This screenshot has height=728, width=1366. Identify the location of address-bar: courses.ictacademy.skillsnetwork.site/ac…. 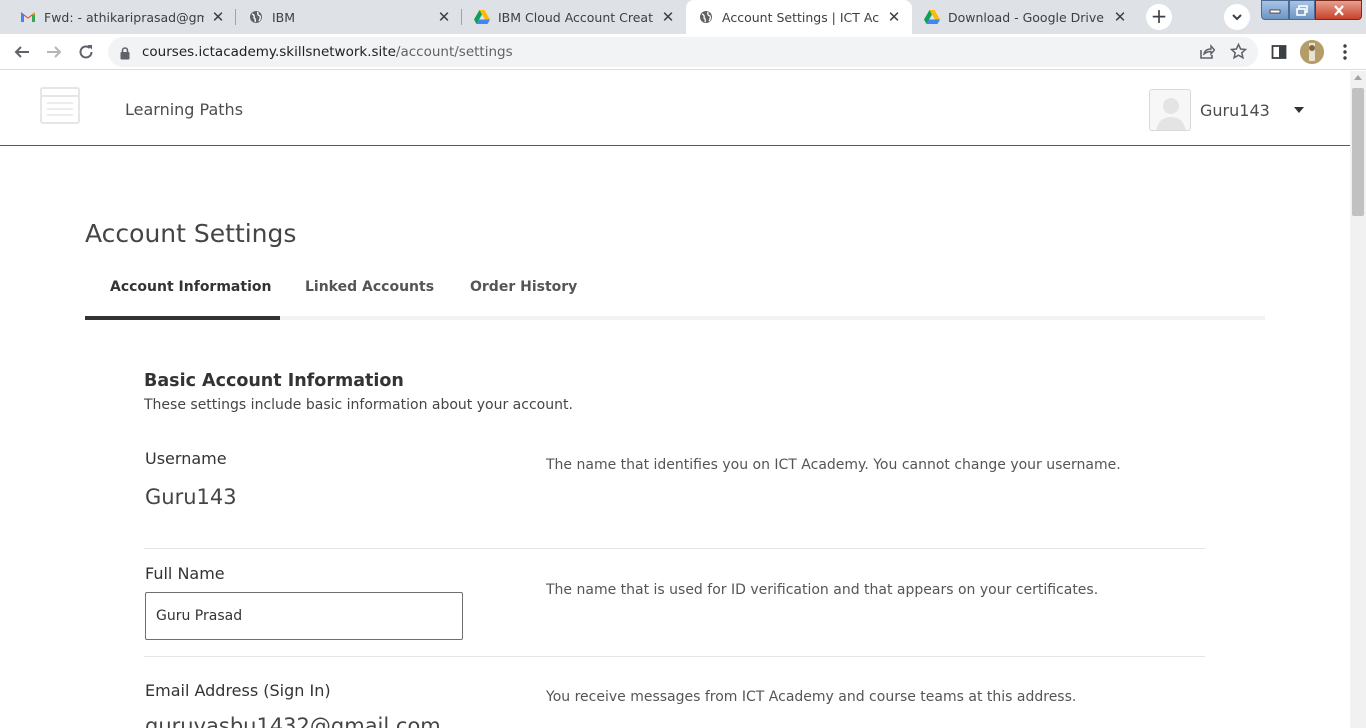
(683, 52).